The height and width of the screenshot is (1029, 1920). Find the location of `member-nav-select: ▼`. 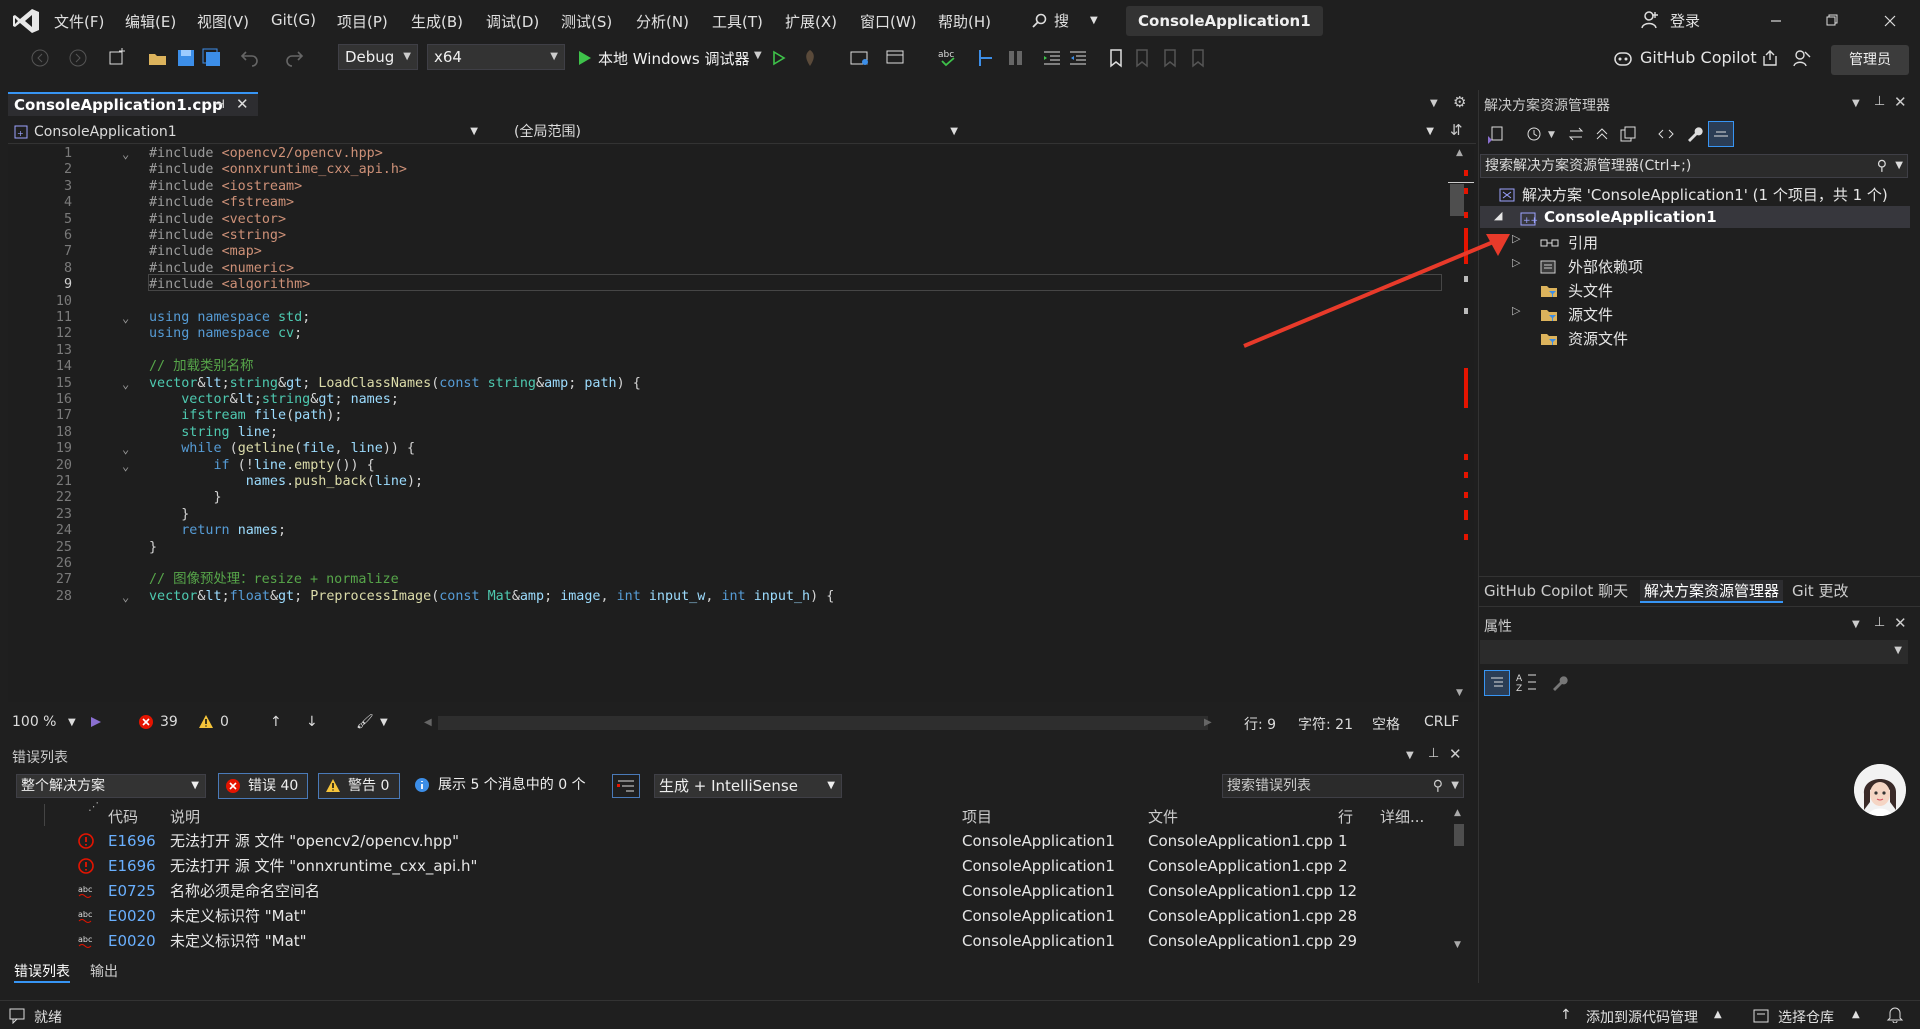

member-nav-select: ▼ is located at coordinates (1206, 132).